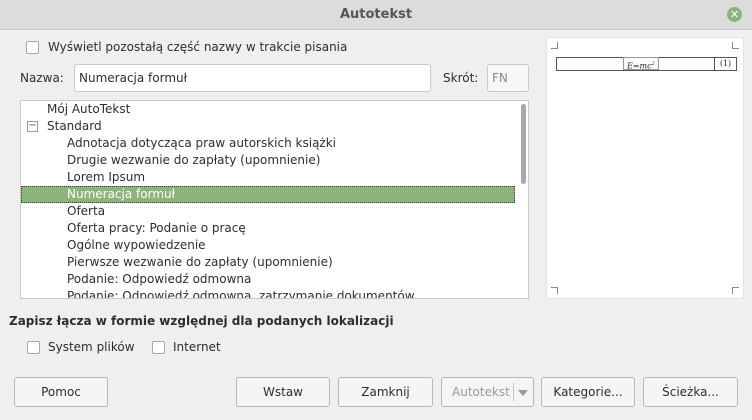 This screenshot has height=420, width=752. I want to click on tree-item: Podanie: Odpowiedź odmowna, so click(159, 279).